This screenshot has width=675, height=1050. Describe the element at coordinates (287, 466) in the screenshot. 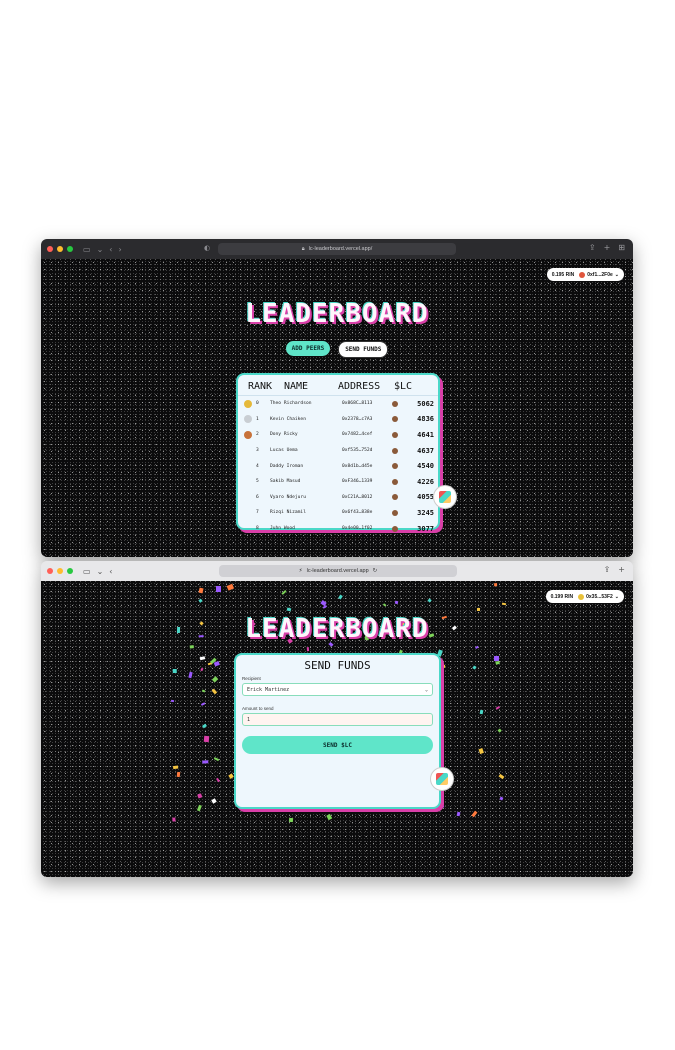

I see `row-name: Daddy Iroman` at that location.